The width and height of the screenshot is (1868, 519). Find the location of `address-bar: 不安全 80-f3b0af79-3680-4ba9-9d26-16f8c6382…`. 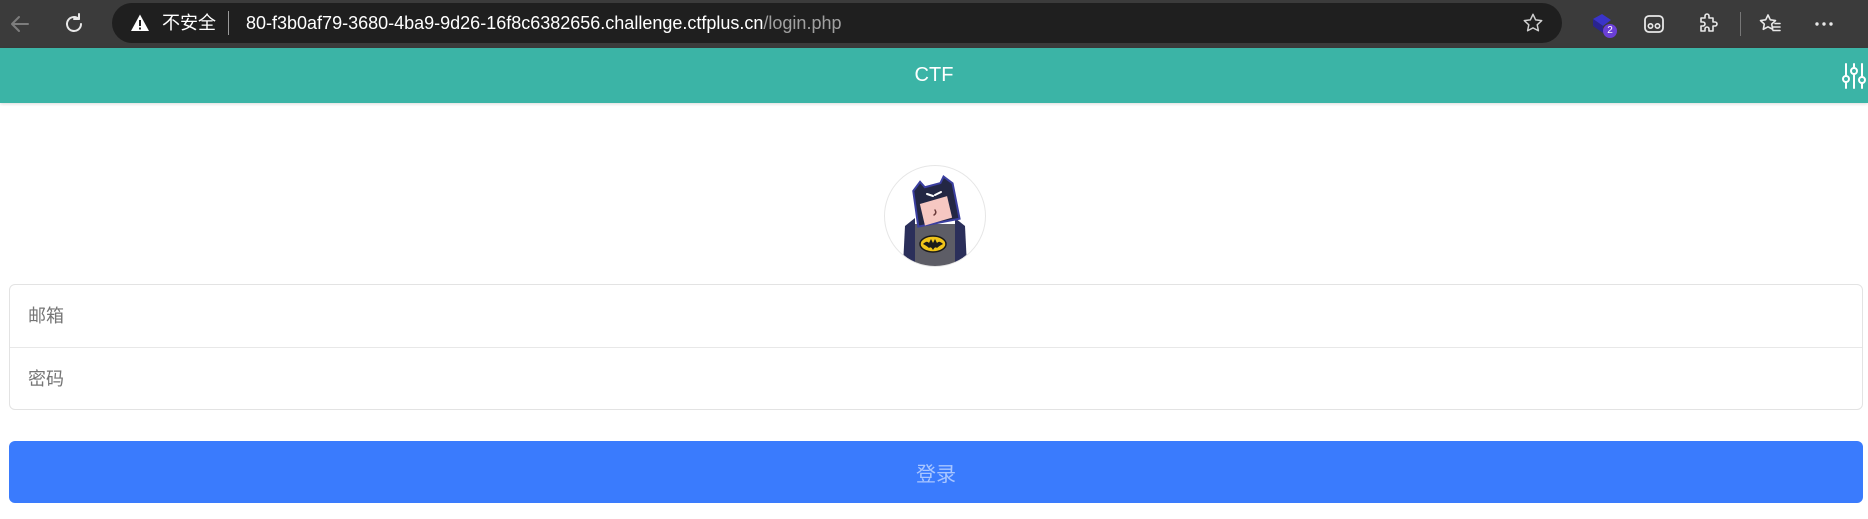

address-bar: 不安全 80-f3b0af79-3680-4ba9-9d26-16f8c6382… is located at coordinates (837, 23).